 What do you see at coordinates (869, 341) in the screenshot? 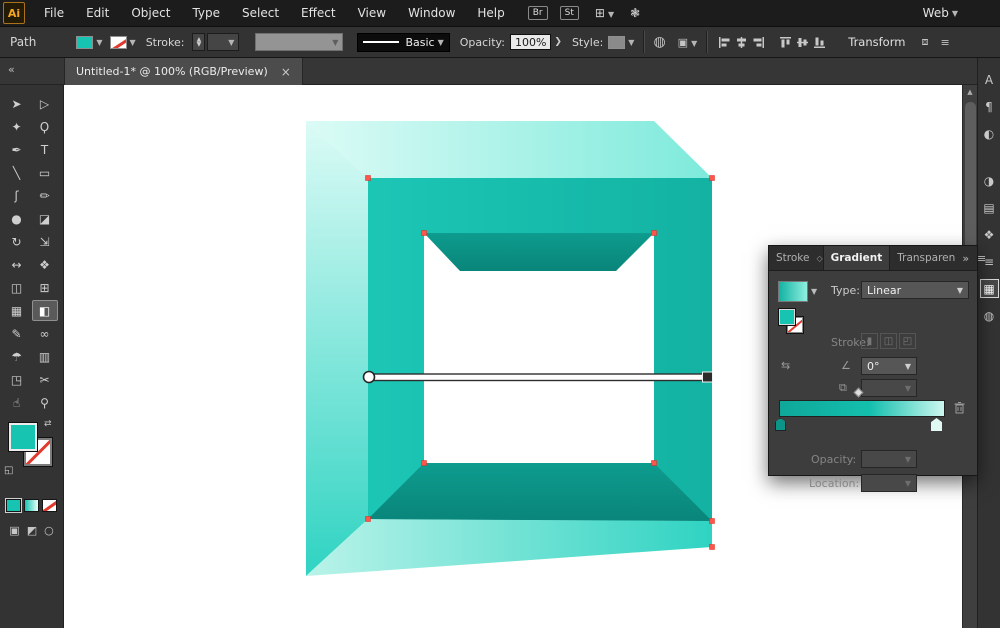
I see `gradient-within-stroke-icon: ▮` at bounding box center [869, 341].